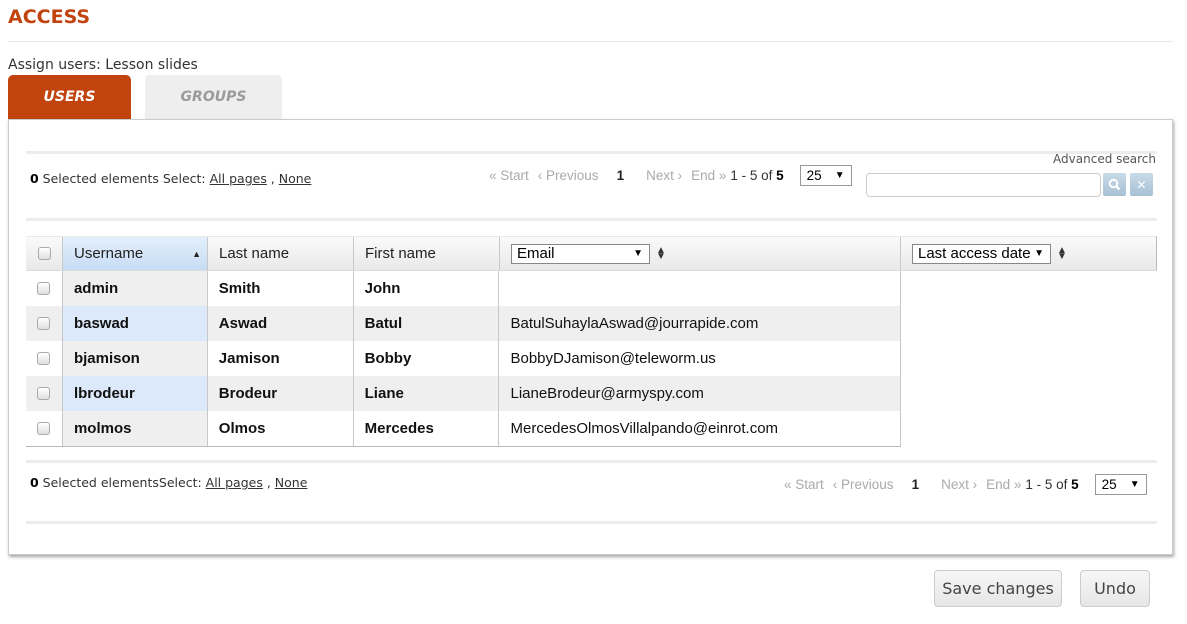  I want to click on cell-username: bjamison, so click(135, 358).